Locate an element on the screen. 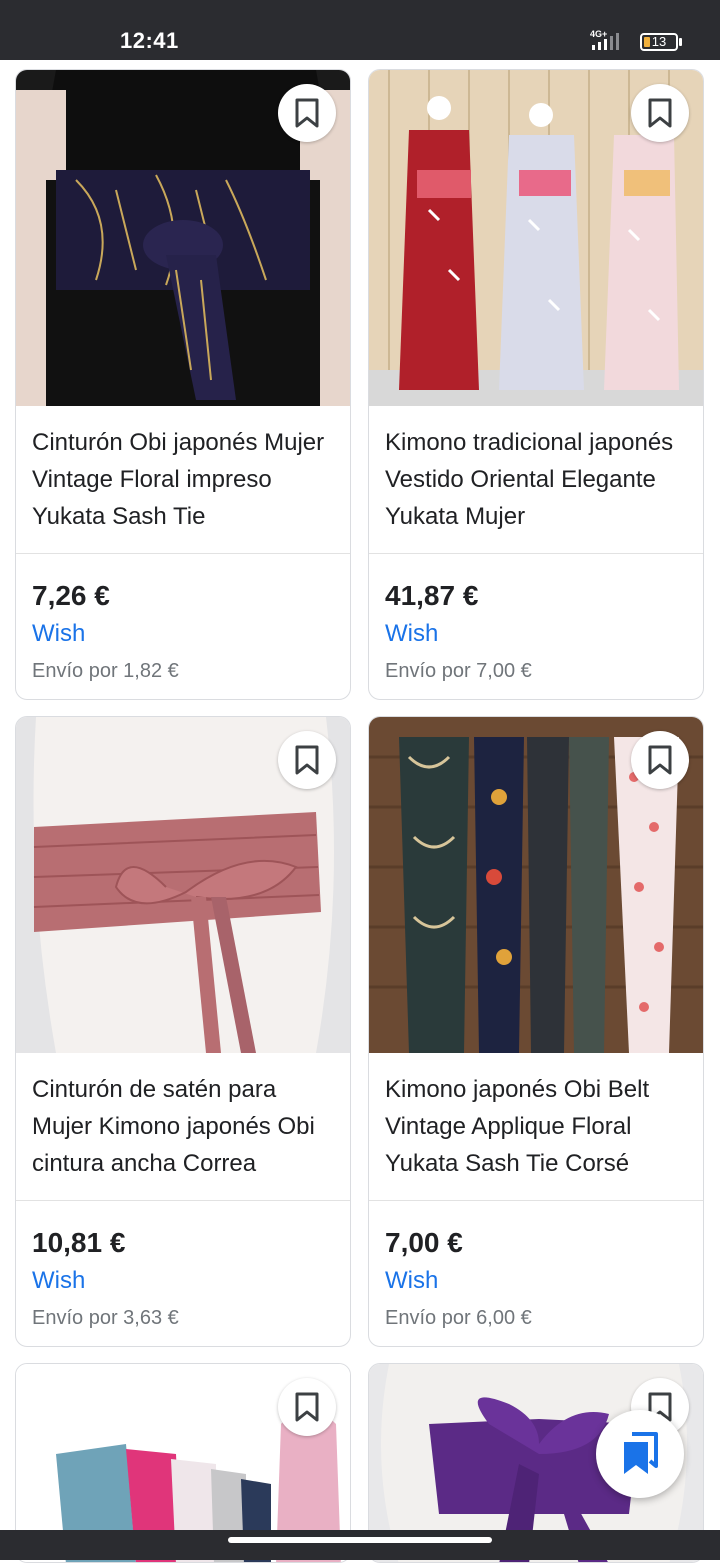  shipping-cost: Envío por 6,00 € is located at coordinates (458, 1318).